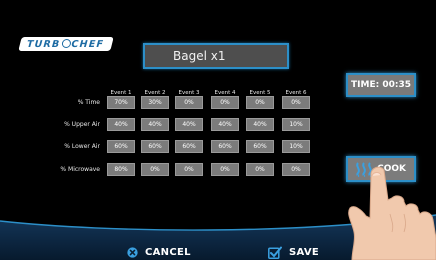 This screenshot has width=436, height=260. I want to click on cell-time-event-1: 70%, so click(121, 102).